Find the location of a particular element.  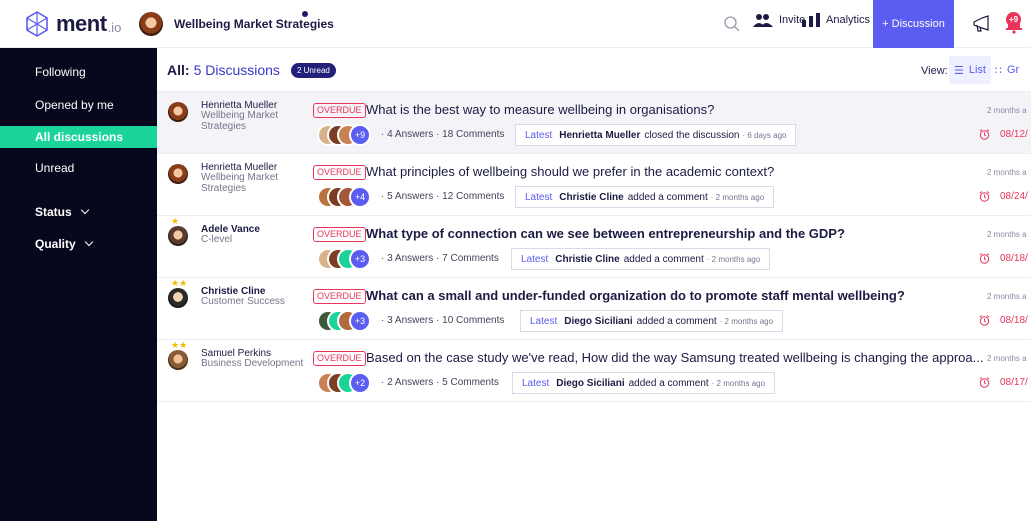

answers-comments-count: · 3 Answers · 7 Comments is located at coordinates (440, 258).